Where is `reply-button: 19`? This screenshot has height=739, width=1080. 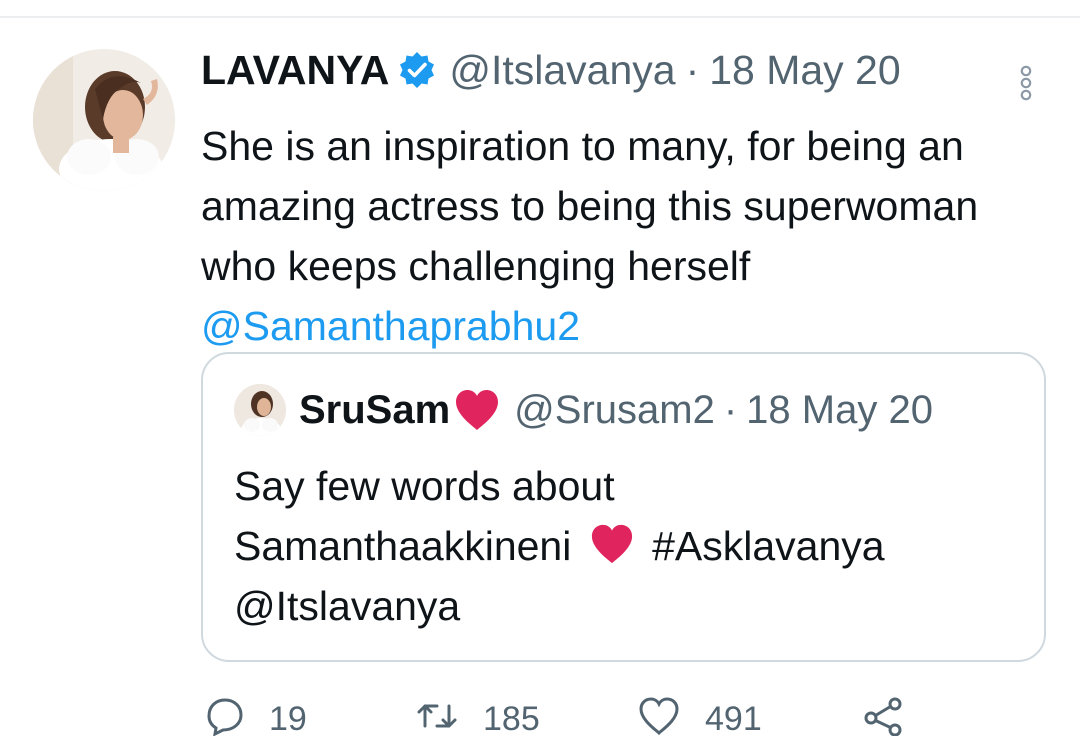 reply-button: 19 is located at coordinates (254, 717).